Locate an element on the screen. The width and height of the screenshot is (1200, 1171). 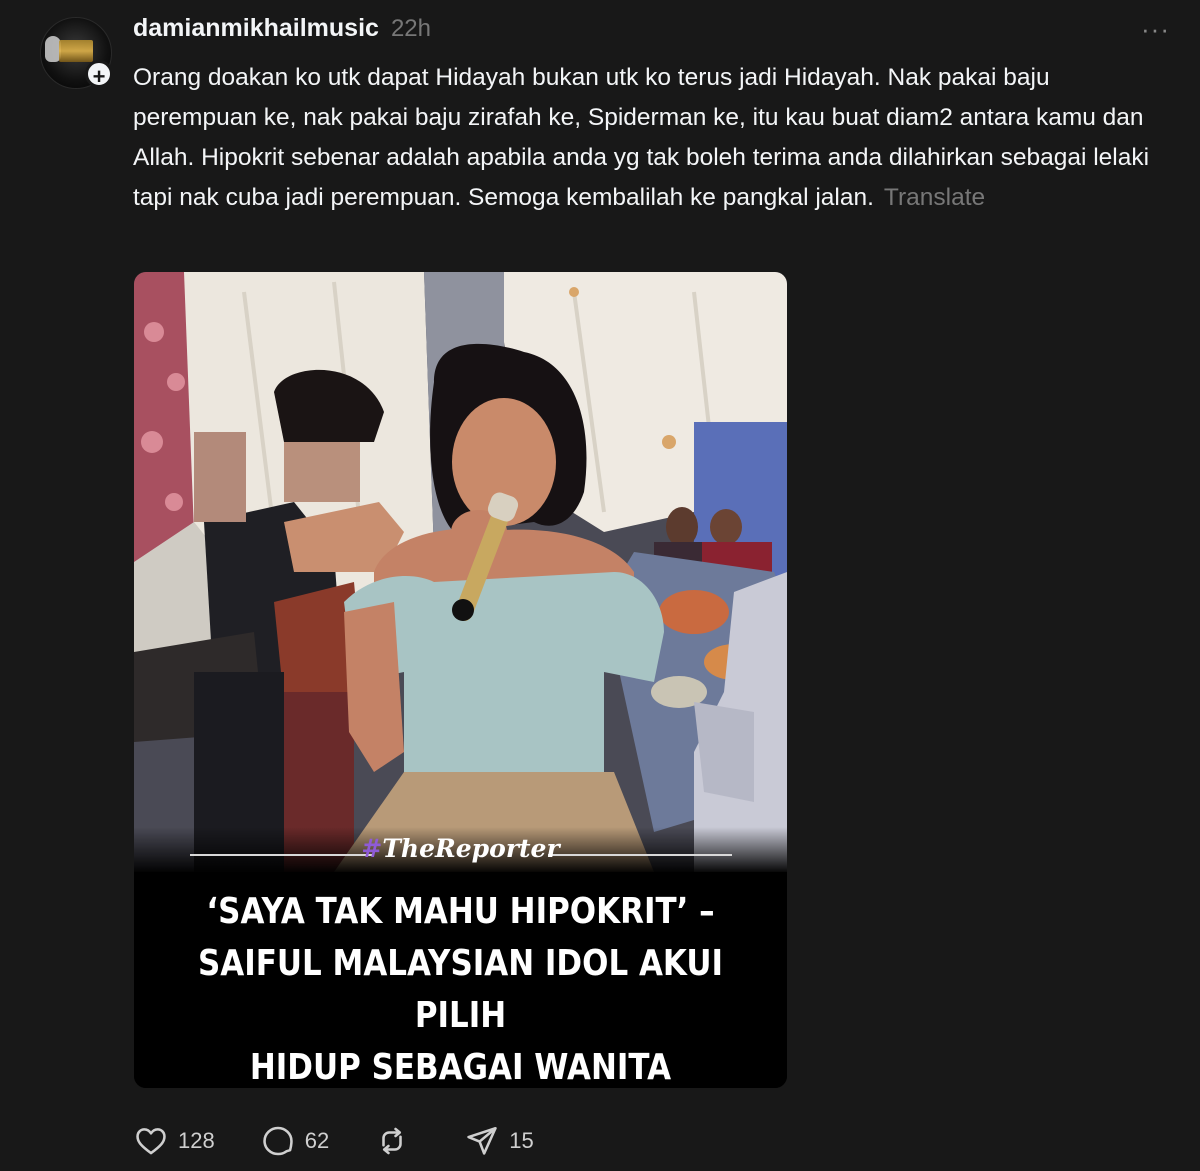
follow-button: + is located at coordinates (99, 74).